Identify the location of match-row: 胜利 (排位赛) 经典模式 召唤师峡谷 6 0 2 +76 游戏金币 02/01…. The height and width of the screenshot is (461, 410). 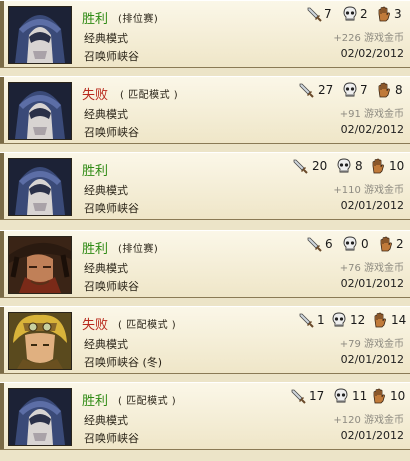
(205, 264).